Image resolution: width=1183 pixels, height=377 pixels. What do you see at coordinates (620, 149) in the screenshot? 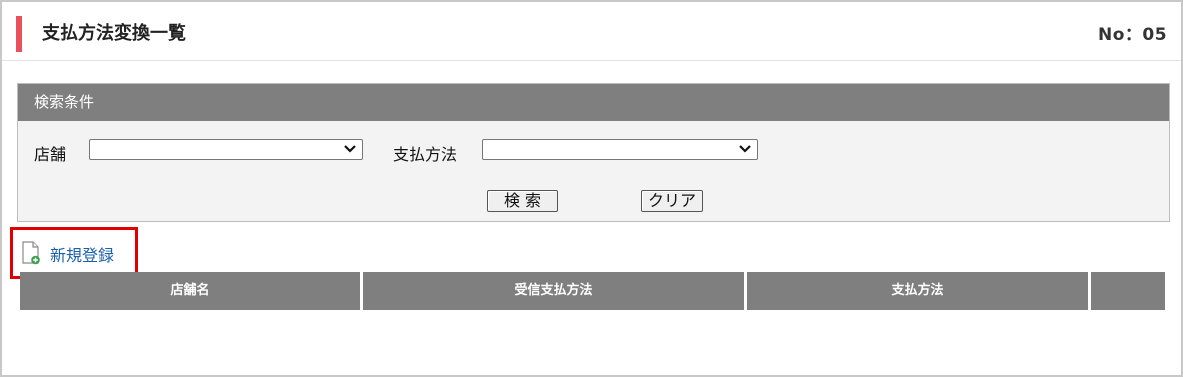
I see `payment-method-select` at bounding box center [620, 149].